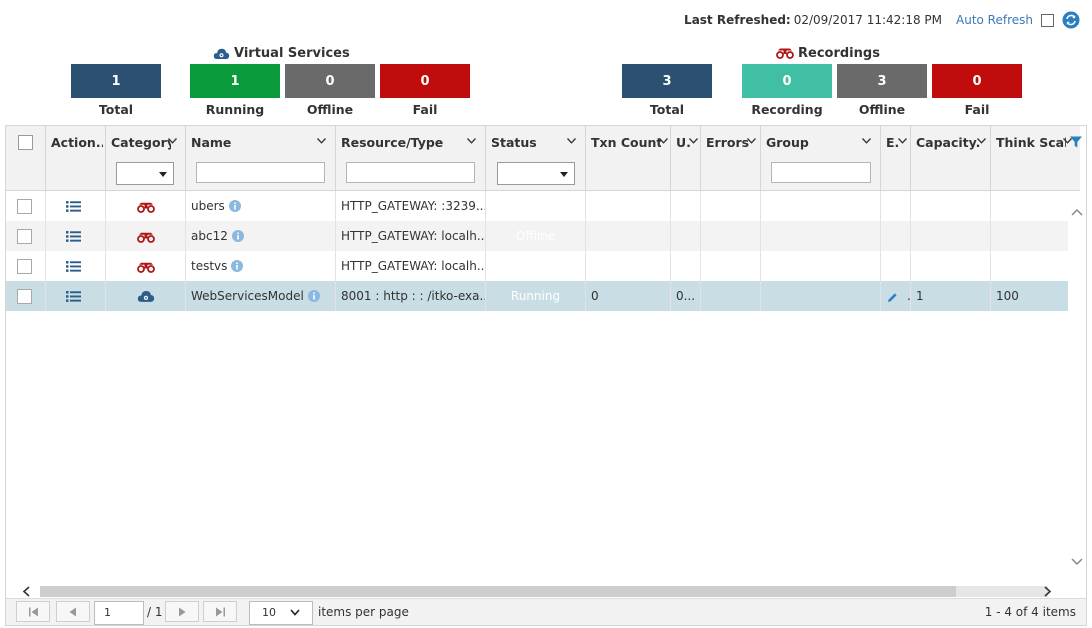 This screenshot has height=628, width=1092. What do you see at coordinates (260, 172) in the screenshot?
I see `name-filter-input` at bounding box center [260, 172].